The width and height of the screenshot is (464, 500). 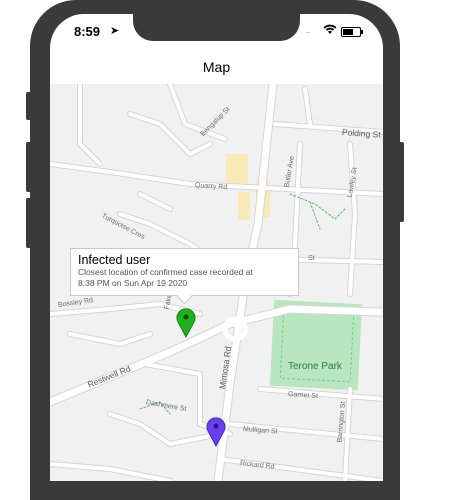 What do you see at coordinates (29, 167) in the screenshot?
I see `volume-up-button` at bounding box center [29, 167].